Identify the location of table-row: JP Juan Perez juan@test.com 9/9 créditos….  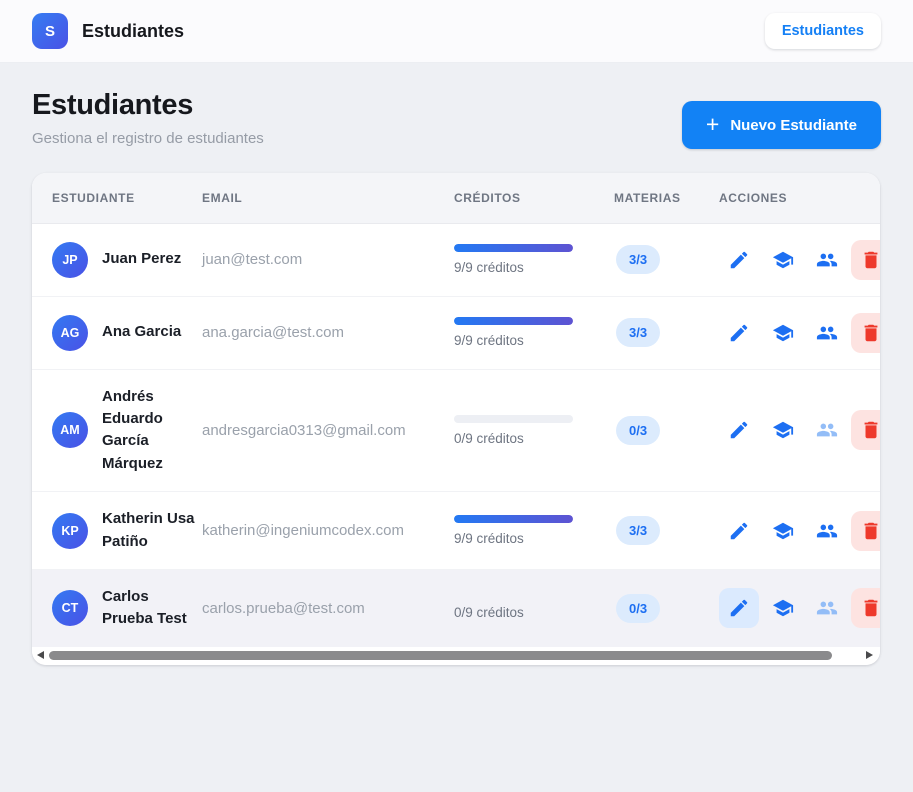
(456, 259).